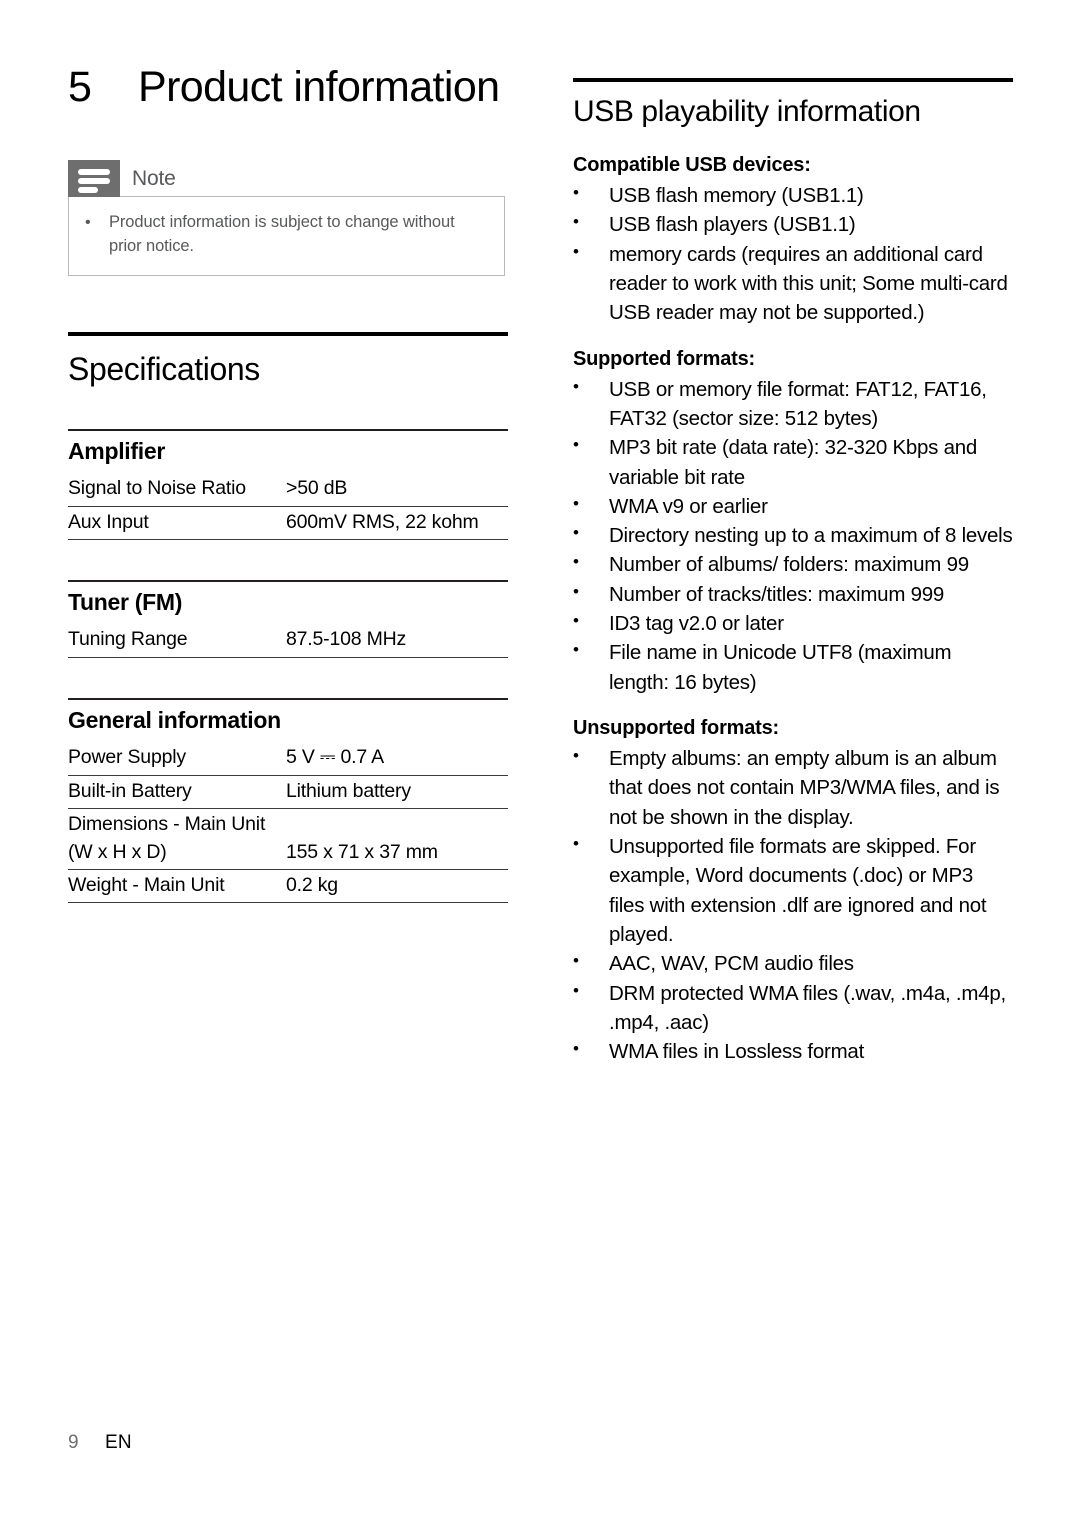  I want to click on chapter-heading: 5 Product information, so click(288, 87).